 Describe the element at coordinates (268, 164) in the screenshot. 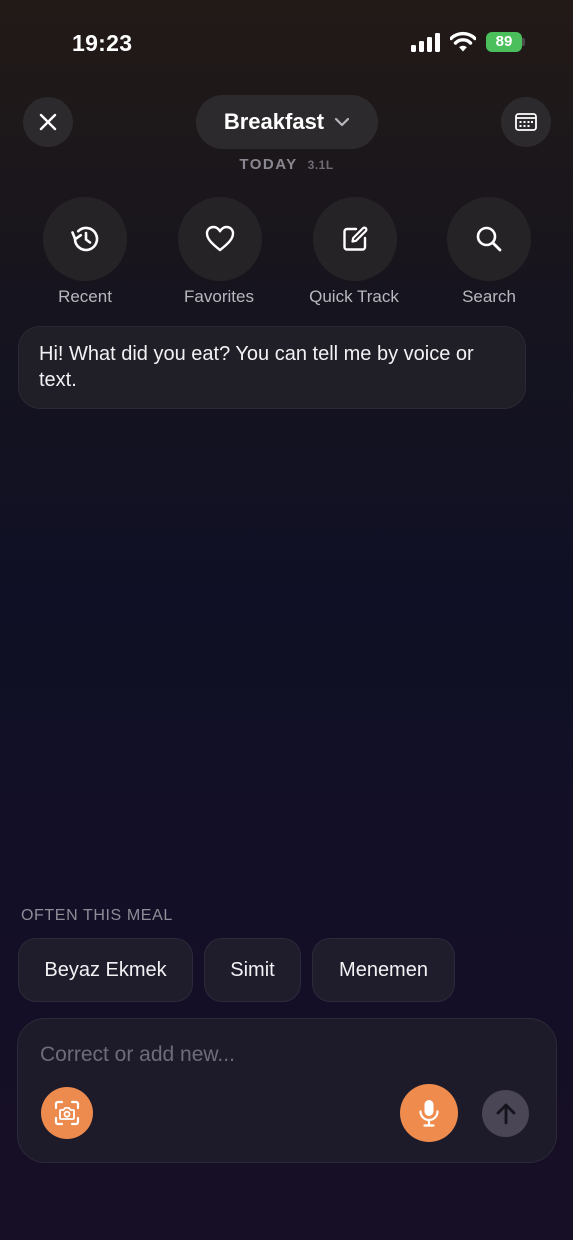

I see `date-label: TODAY` at that location.